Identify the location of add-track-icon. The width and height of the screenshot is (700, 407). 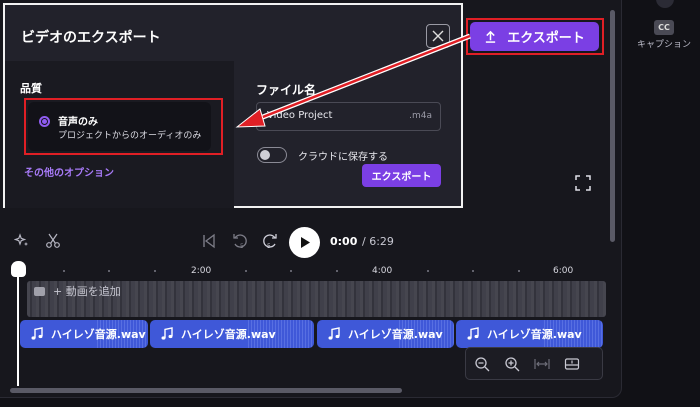
(572, 364).